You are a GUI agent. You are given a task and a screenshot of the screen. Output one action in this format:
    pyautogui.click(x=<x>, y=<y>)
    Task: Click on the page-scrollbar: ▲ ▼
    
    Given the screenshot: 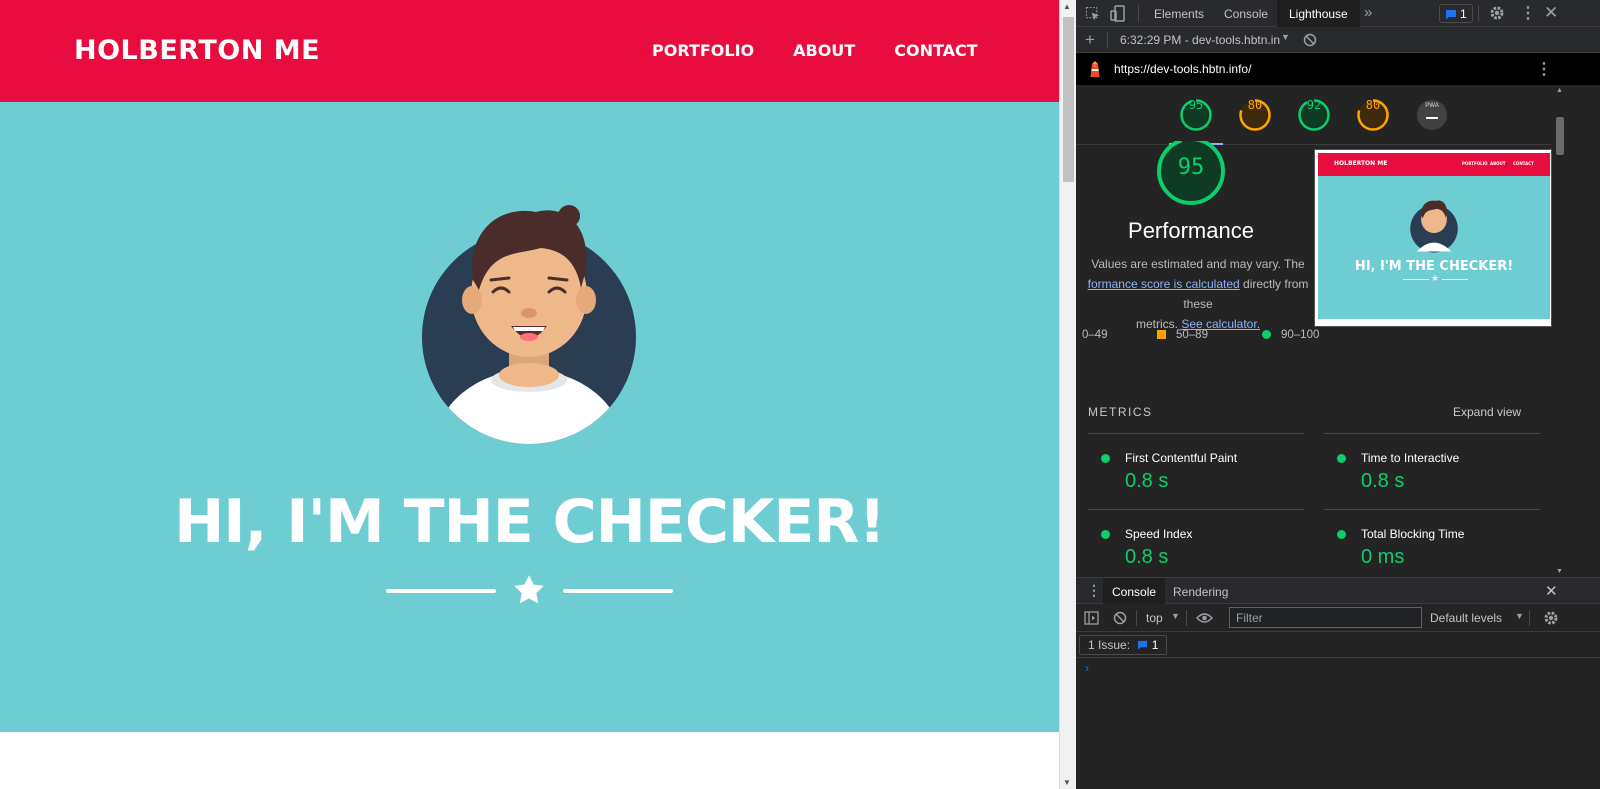 What is the action you would take?
    pyautogui.click(x=1067, y=394)
    